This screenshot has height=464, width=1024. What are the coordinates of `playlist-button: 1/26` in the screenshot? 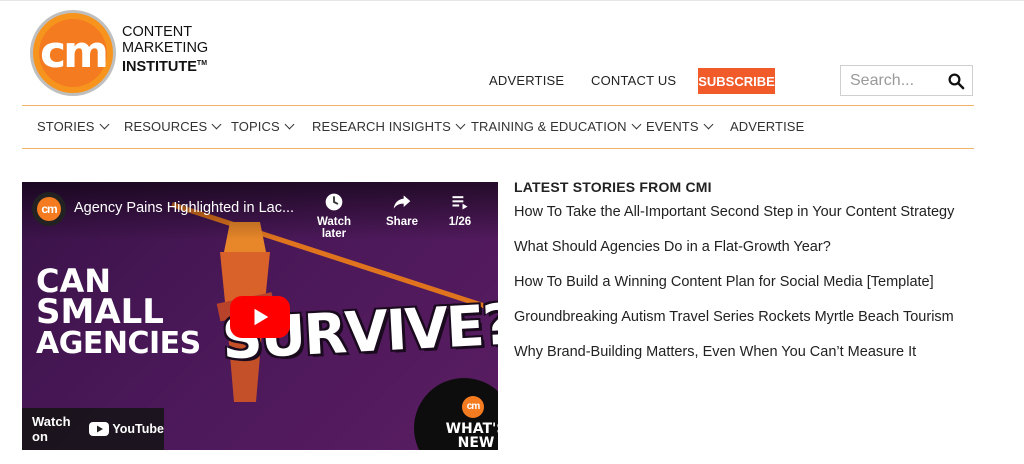 It's located at (460, 210).